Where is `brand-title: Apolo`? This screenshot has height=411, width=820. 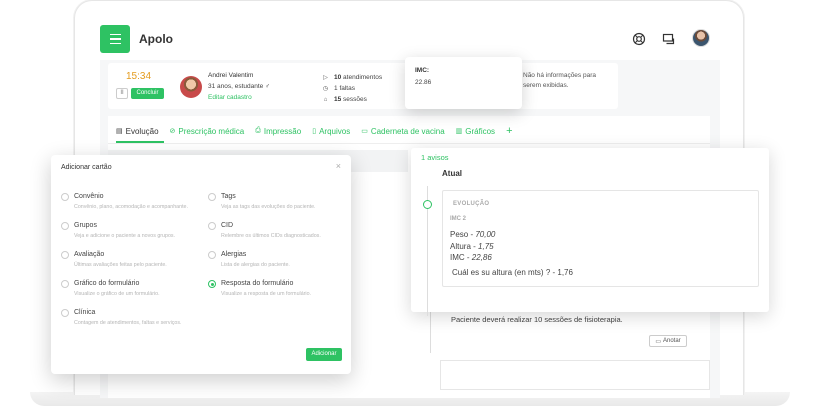 brand-title: Apolo is located at coordinates (156, 39).